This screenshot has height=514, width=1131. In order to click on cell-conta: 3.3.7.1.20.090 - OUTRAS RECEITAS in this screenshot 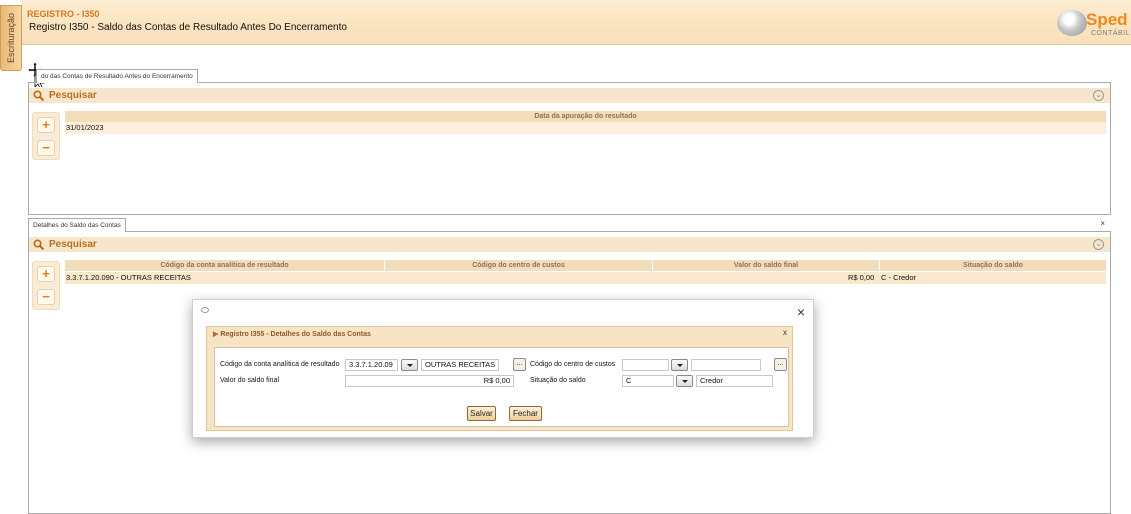, I will do `click(128, 277)`.